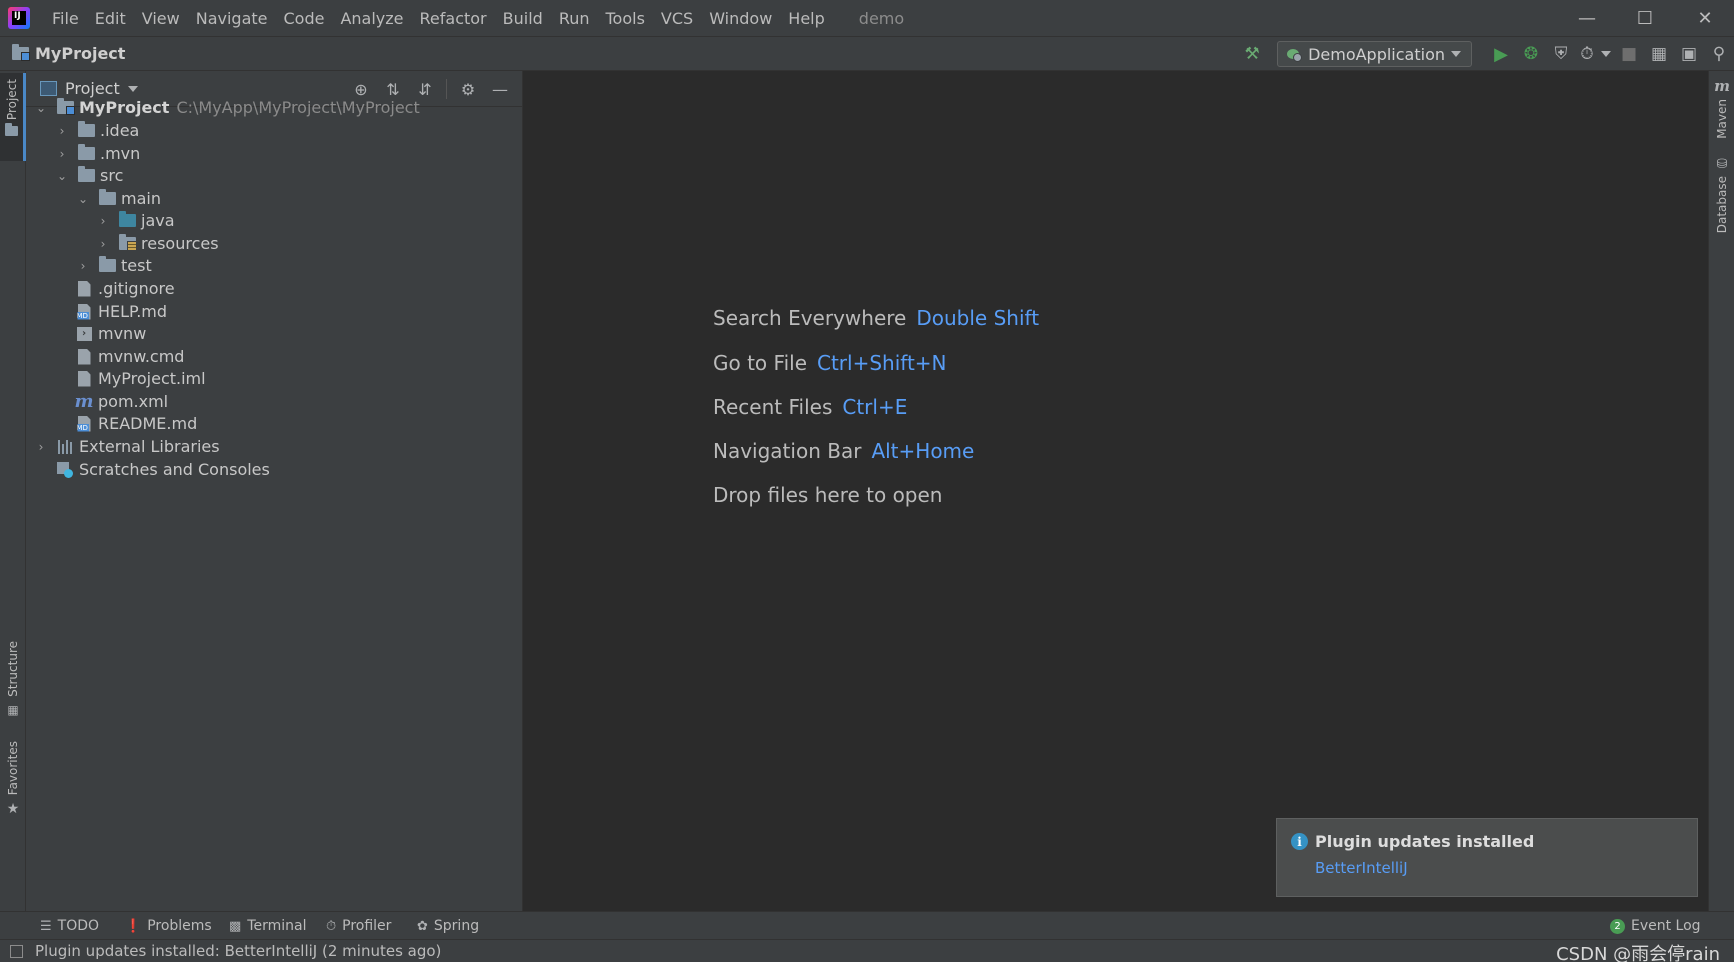  I want to click on tab-favorites: Favorites ★, so click(13, 779).